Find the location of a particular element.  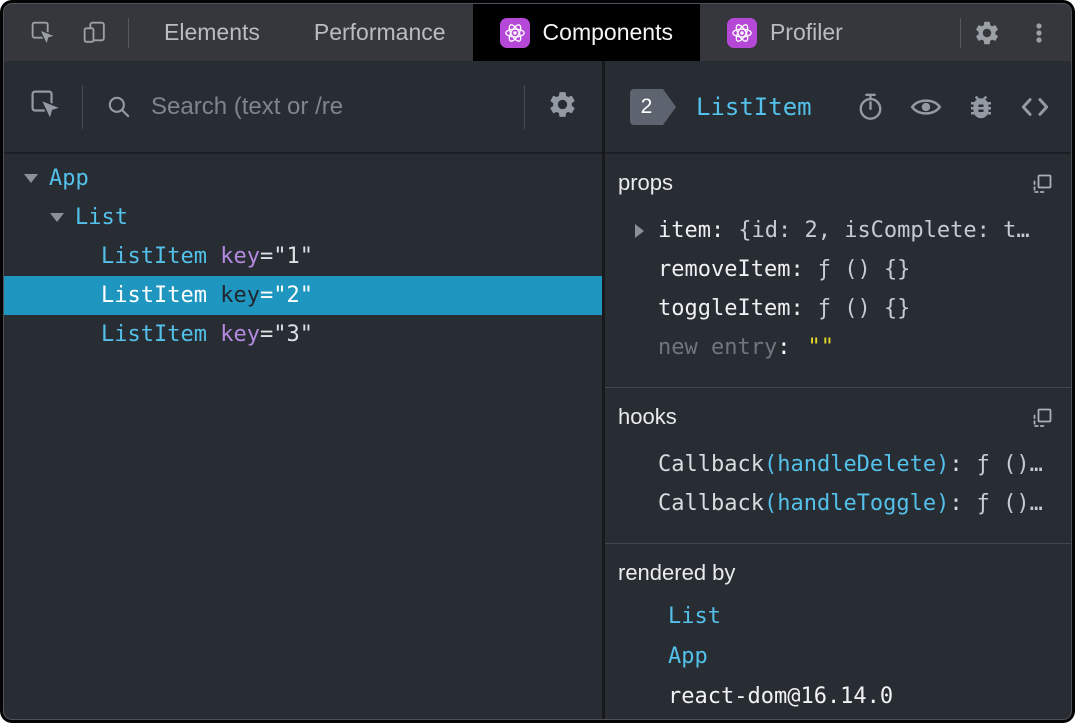

tree-row-listitem-2-selected: ListItem key ="2" is located at coordinates (303, 295).